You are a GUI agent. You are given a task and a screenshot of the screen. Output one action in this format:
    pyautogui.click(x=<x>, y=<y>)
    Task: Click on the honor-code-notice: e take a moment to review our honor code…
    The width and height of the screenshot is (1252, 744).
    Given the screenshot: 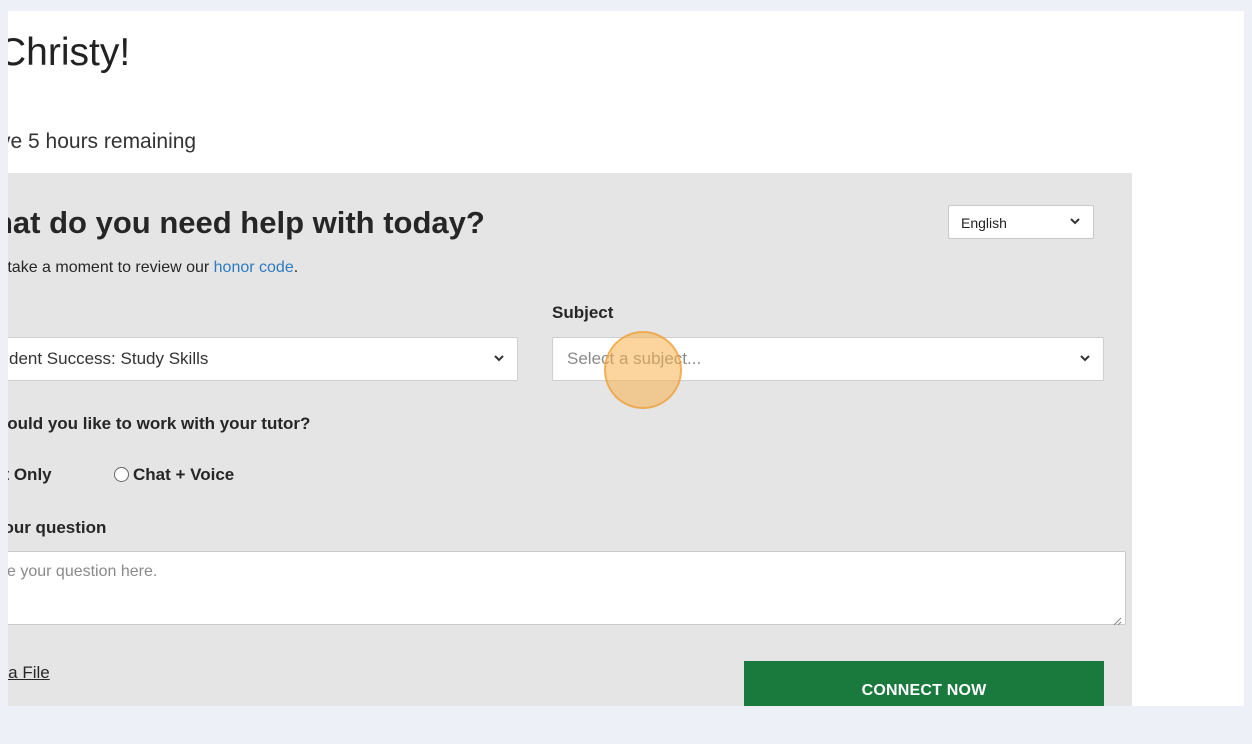 What is the action you would take?
    pyautogui.click(x=153, y=268)
    